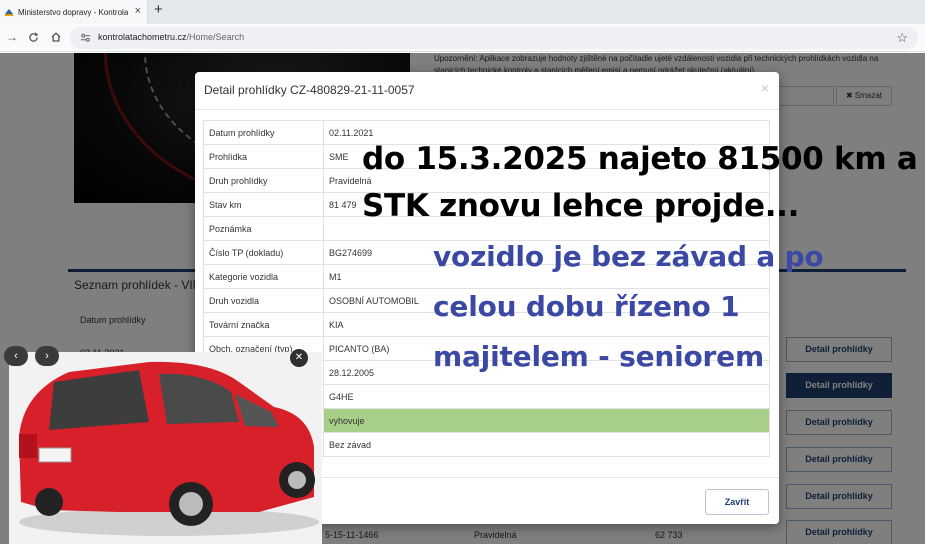  What do you see at coordinates (263, 324) in the screenshot?
I see `detail-label: Tovární značka` at bounding box center [263, 324].